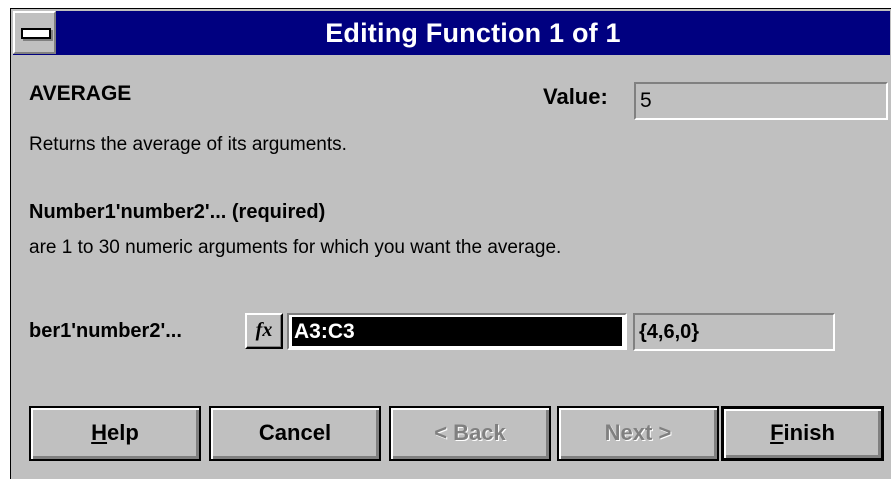 This screenshot has height=479, width=891. What do you see at coordinates (80, 93) in the screenshot?
I see `function-name: AVERAGE` at bounding box center [80, 93].